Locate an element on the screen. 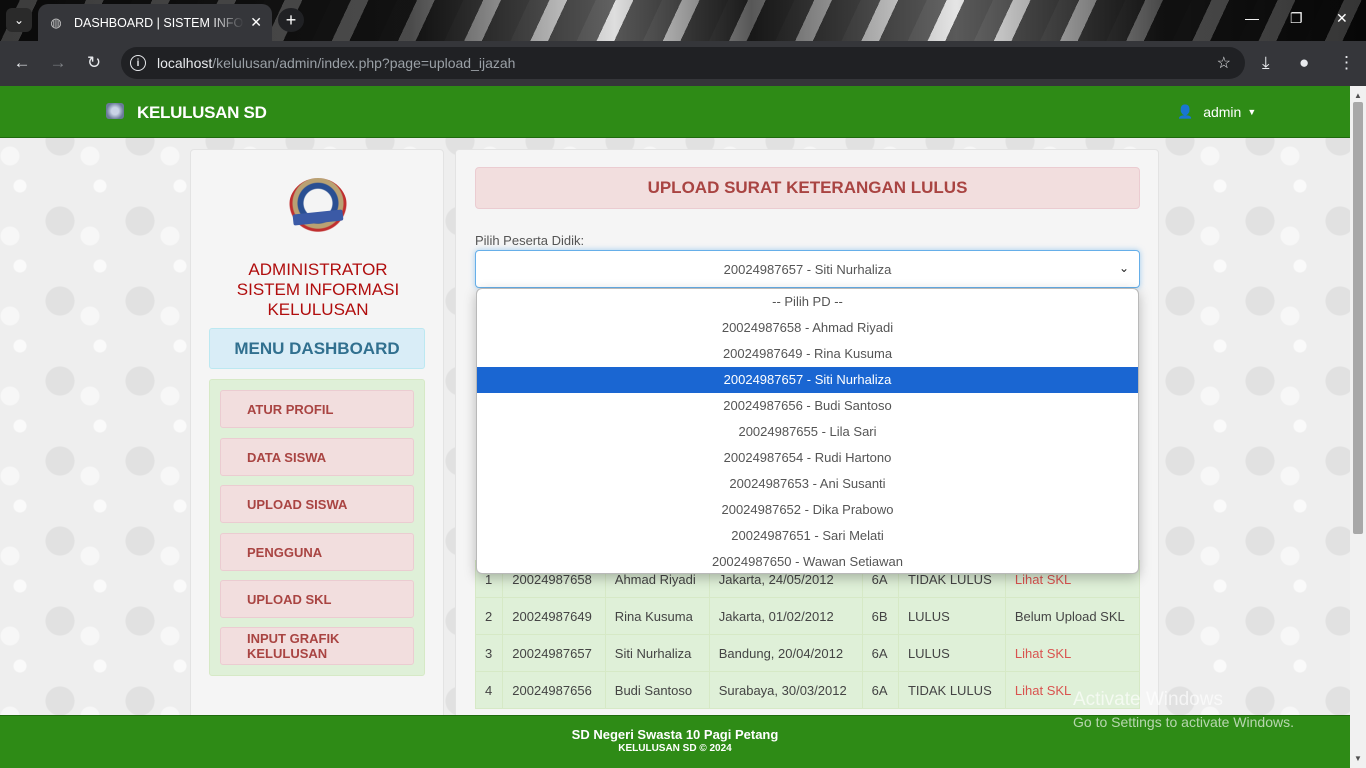  scrollbar-thumb is located at coordinates (1358, 318).